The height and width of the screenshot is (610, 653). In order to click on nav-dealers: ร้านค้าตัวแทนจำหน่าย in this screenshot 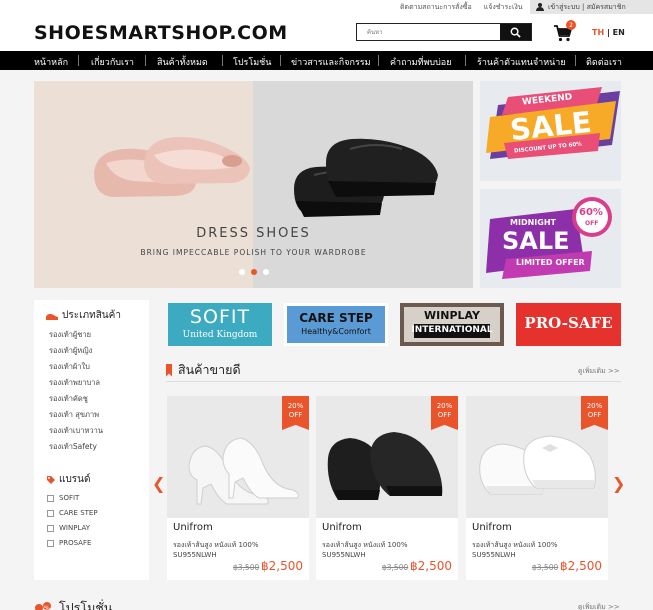, I will do `click(521, 62)`.